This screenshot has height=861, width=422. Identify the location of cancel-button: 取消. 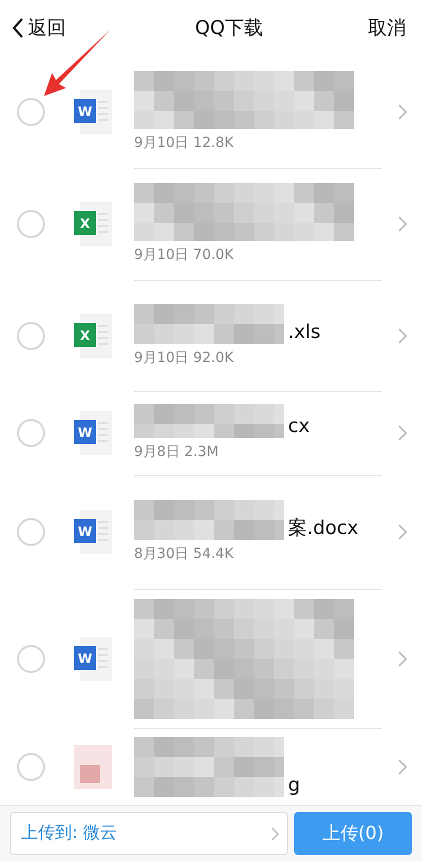
(389, 28).